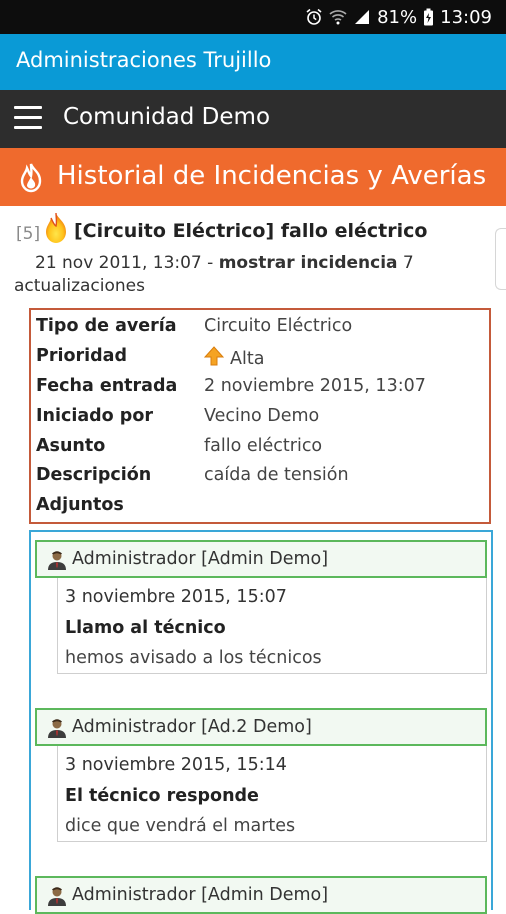 Image resolution: width=506 pixels, height=914 pixels. I want to click on detail-value: 2 noviembre 2015, 13:07, so click(315, 386).